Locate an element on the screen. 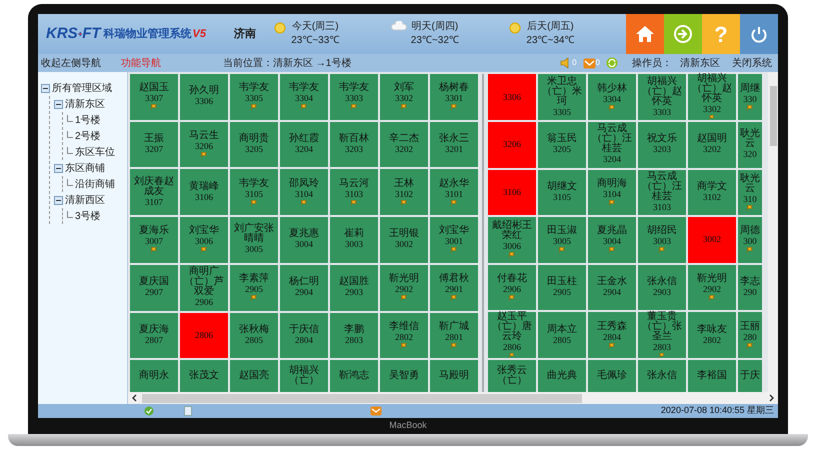 This screenshot has width=816, height=474. room-tile: 夏兆晶 3004 is located at coordinates (612, 240).